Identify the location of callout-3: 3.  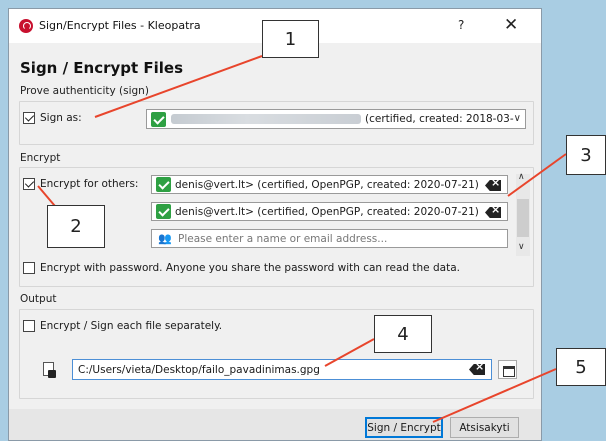
(586, 155).